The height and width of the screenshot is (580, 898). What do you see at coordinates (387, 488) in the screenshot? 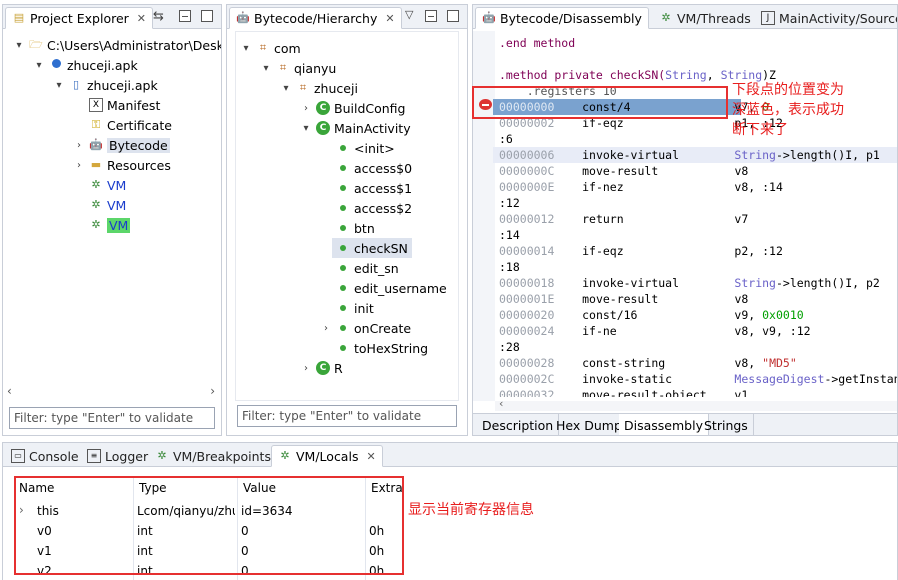
I see `column-header-extra: Extra` at bounding box center [387, 488].